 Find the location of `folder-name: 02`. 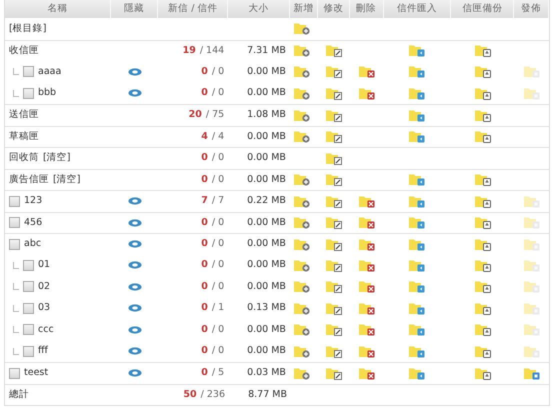

folder-name: 02 is located at coordinates (44, 287).